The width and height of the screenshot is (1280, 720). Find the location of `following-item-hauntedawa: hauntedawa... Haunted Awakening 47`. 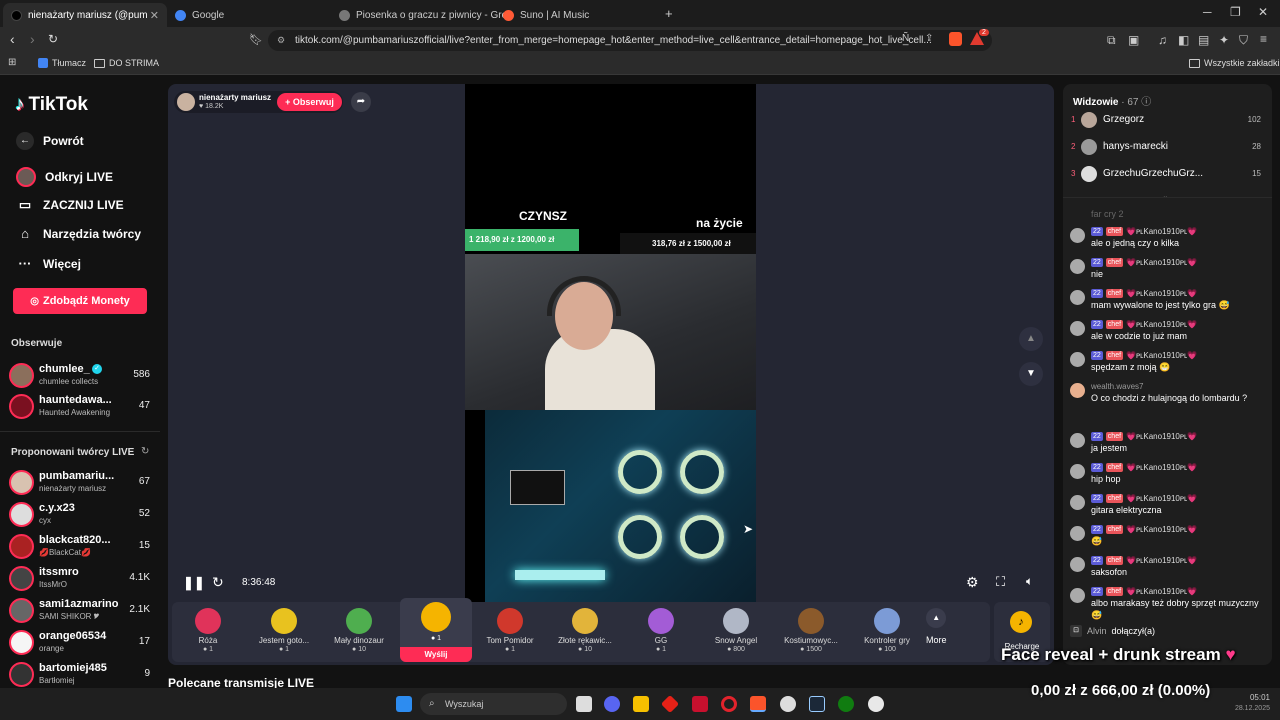

following-item-hauntedawa: hauntedawa... Haunted Awakening 47 is located at coordinates (81, 407).